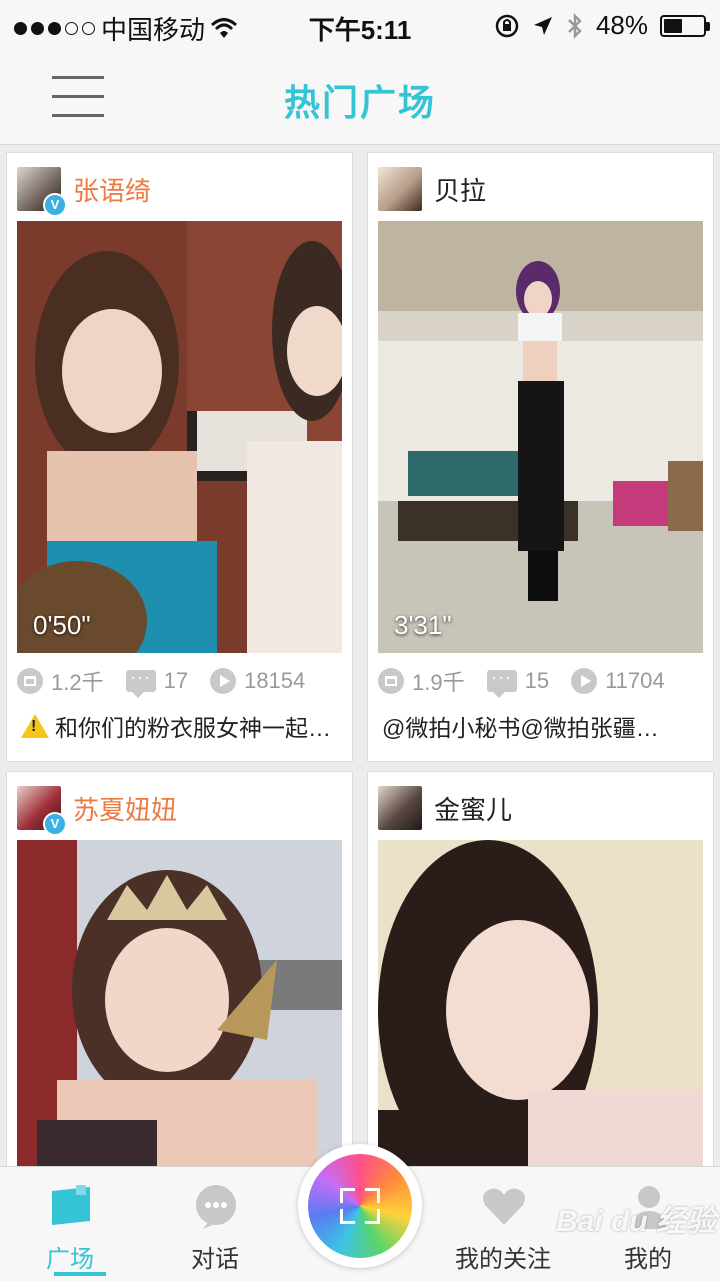 This screenshot has width=720, height=1281. Describe the element at coordinates (518, 682) in the screenshot. I see `comment-stat: 15` at that location.